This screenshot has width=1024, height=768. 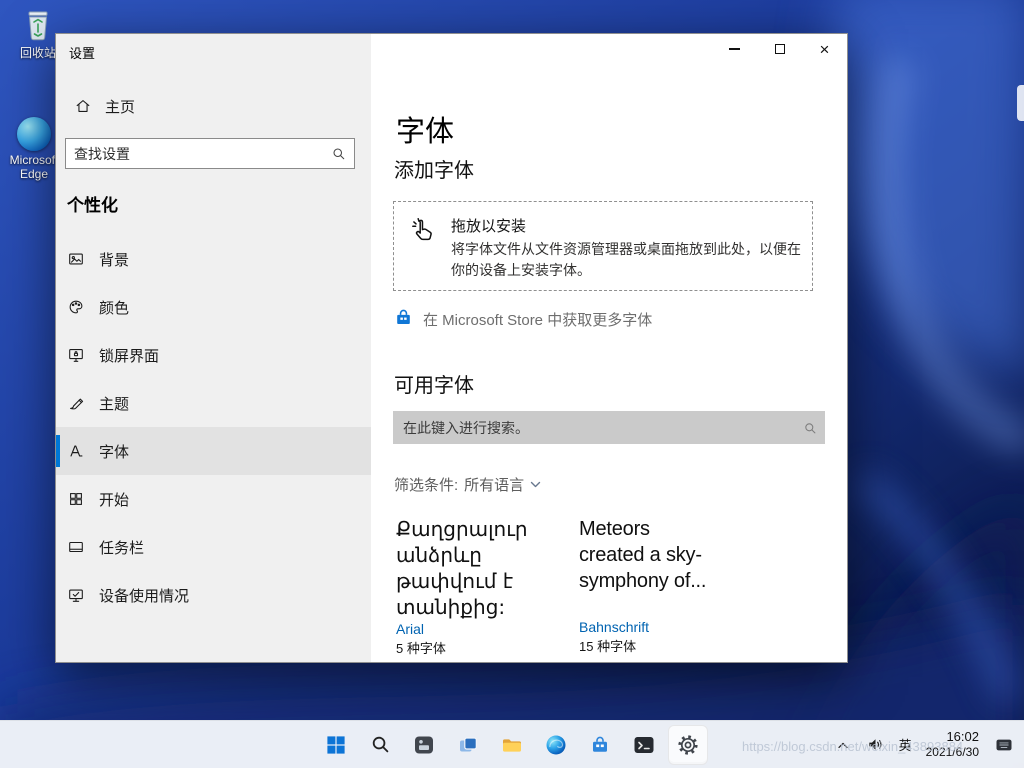 I want to click on taskbar: 英 16:02 2021/6/30, so click(x=512, y=744).